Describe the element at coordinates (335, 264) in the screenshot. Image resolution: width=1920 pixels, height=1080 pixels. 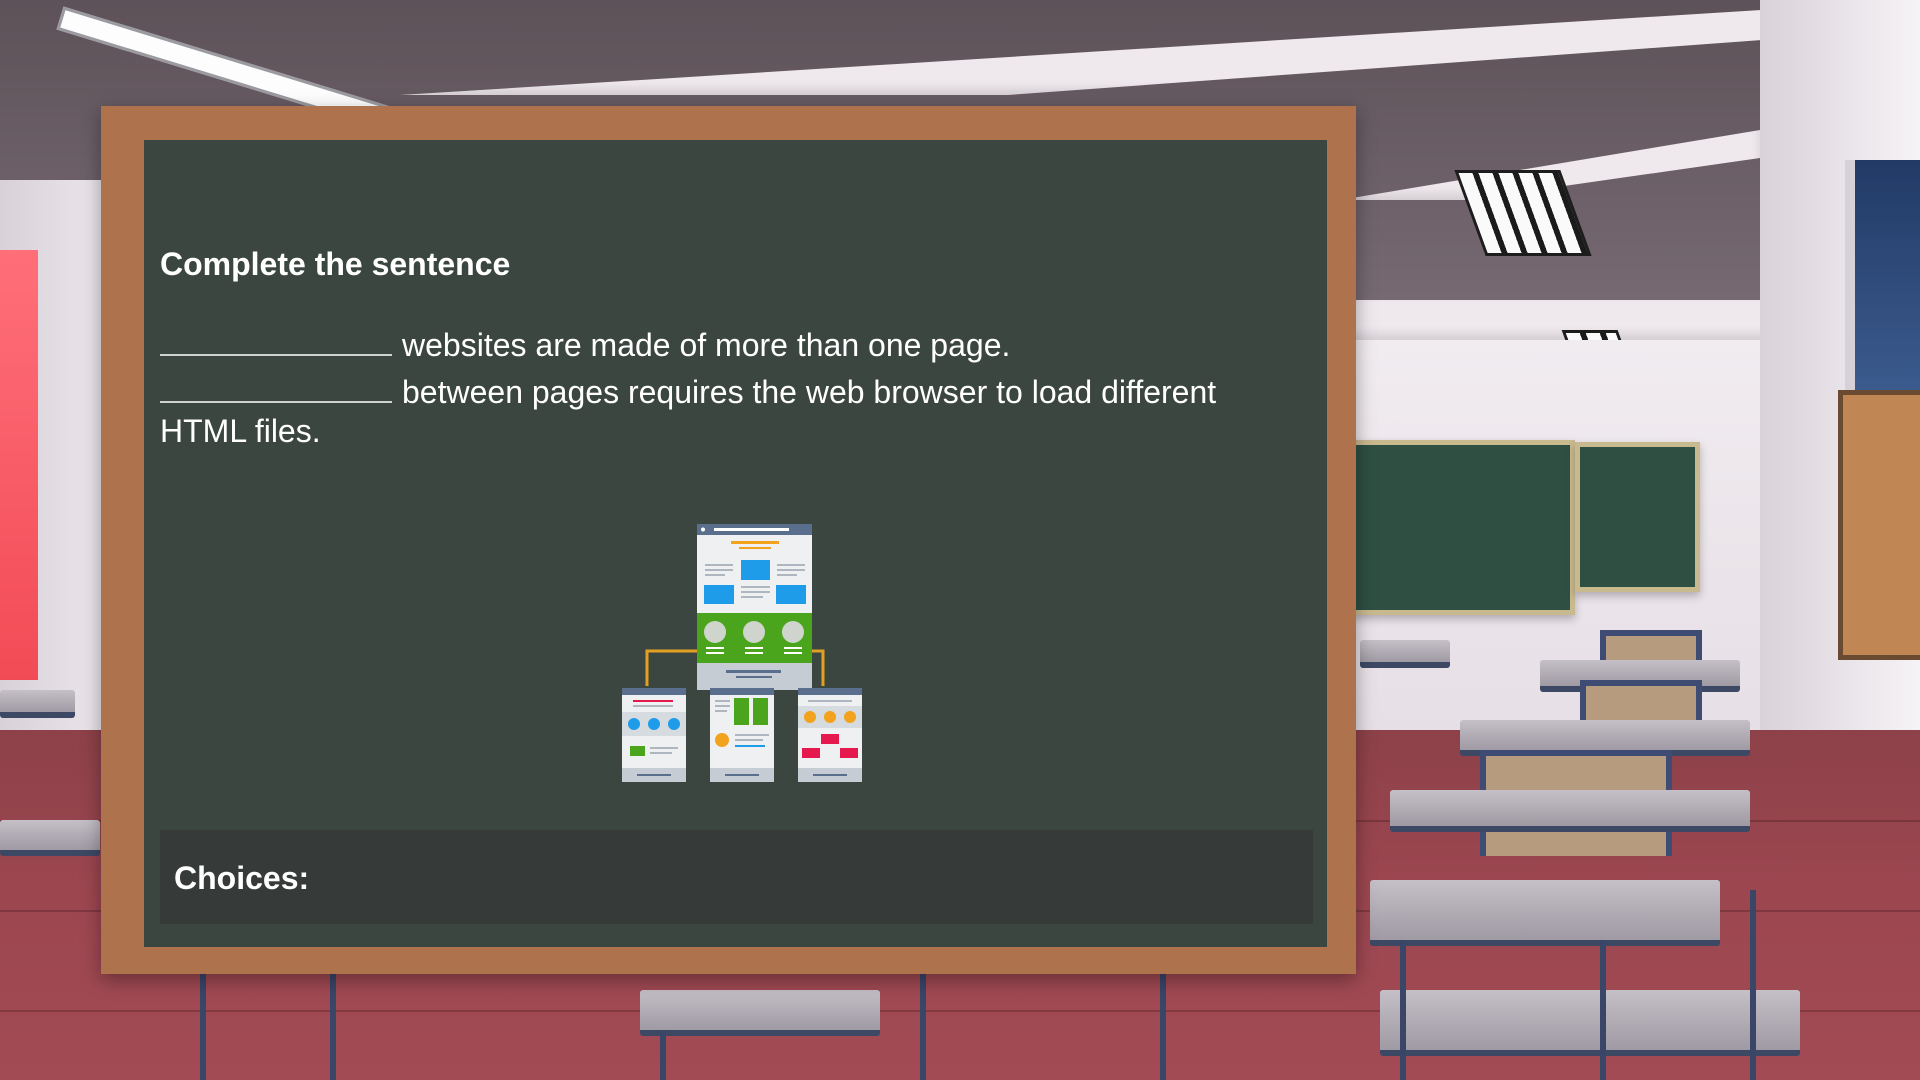
I see `question-title: Complete the sentence` at that location.